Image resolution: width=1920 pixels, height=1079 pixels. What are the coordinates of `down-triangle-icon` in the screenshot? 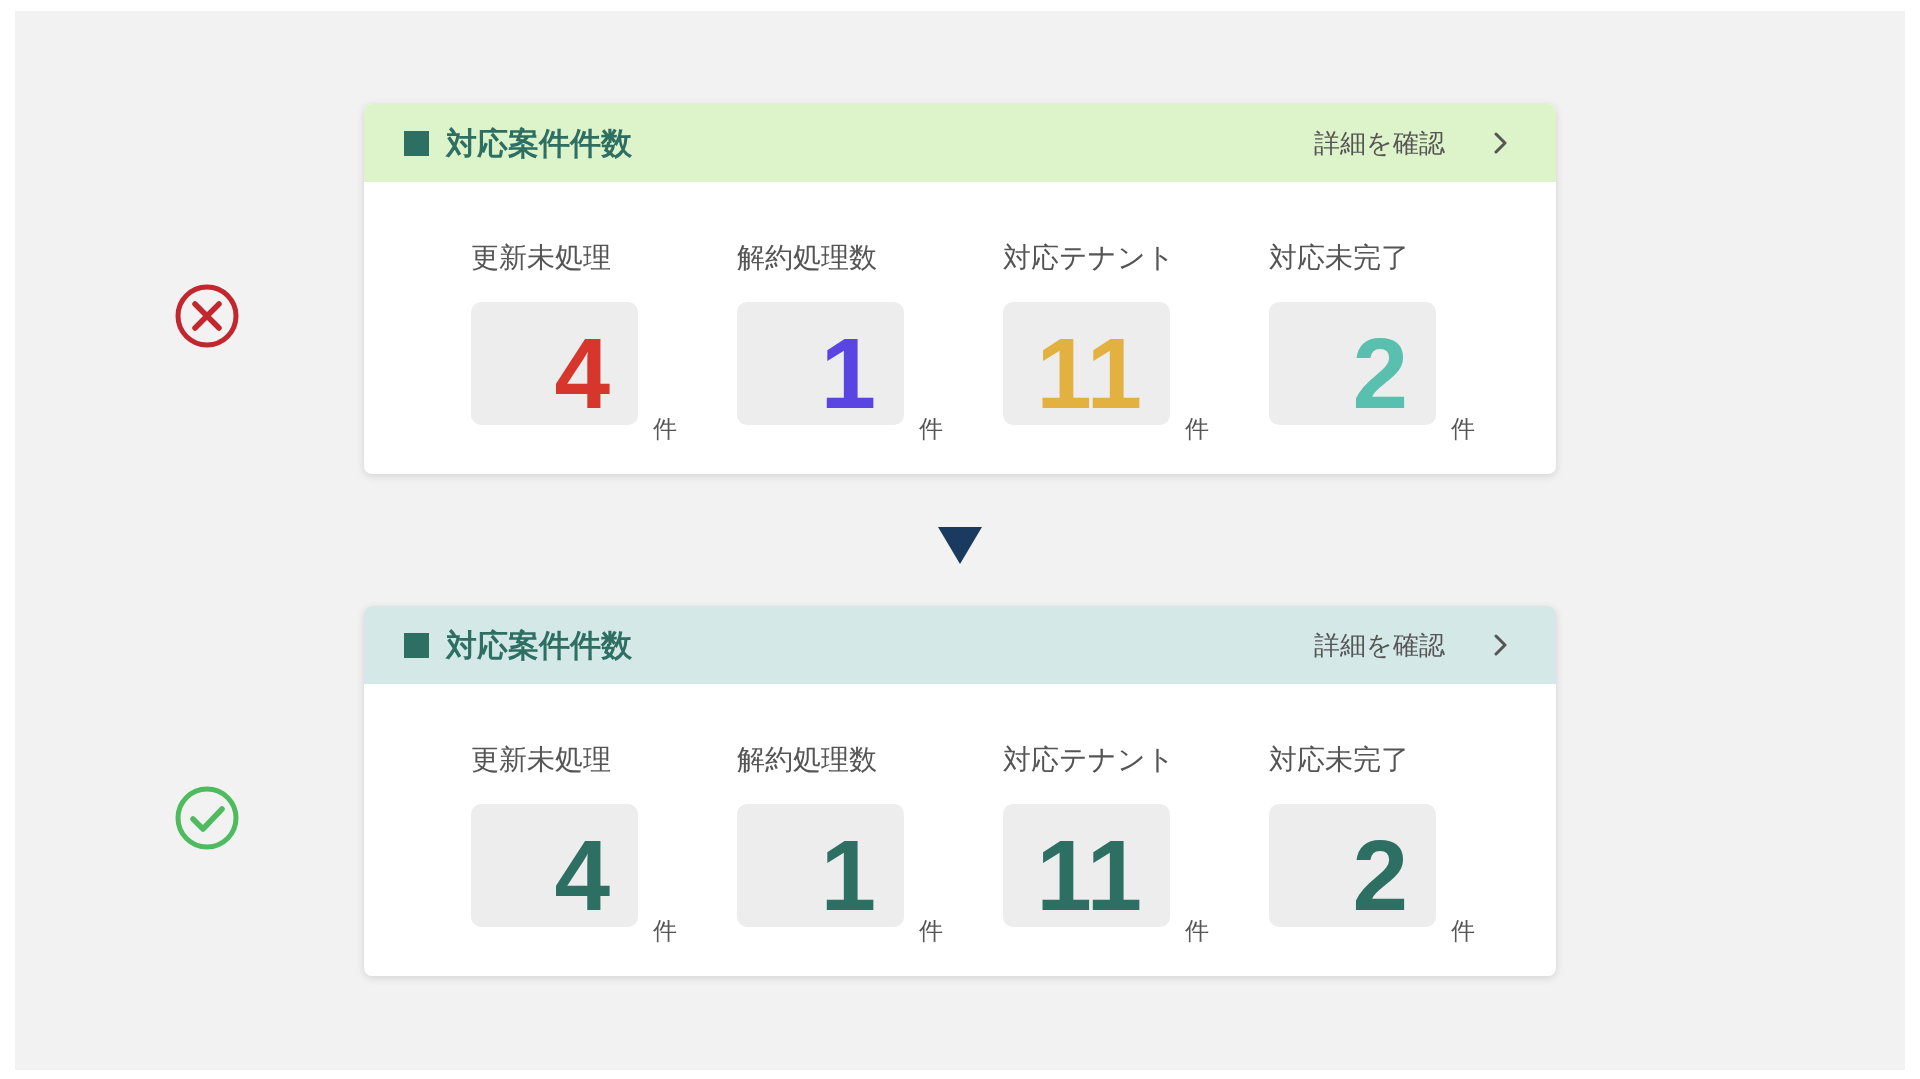 It's located at (960, 545).